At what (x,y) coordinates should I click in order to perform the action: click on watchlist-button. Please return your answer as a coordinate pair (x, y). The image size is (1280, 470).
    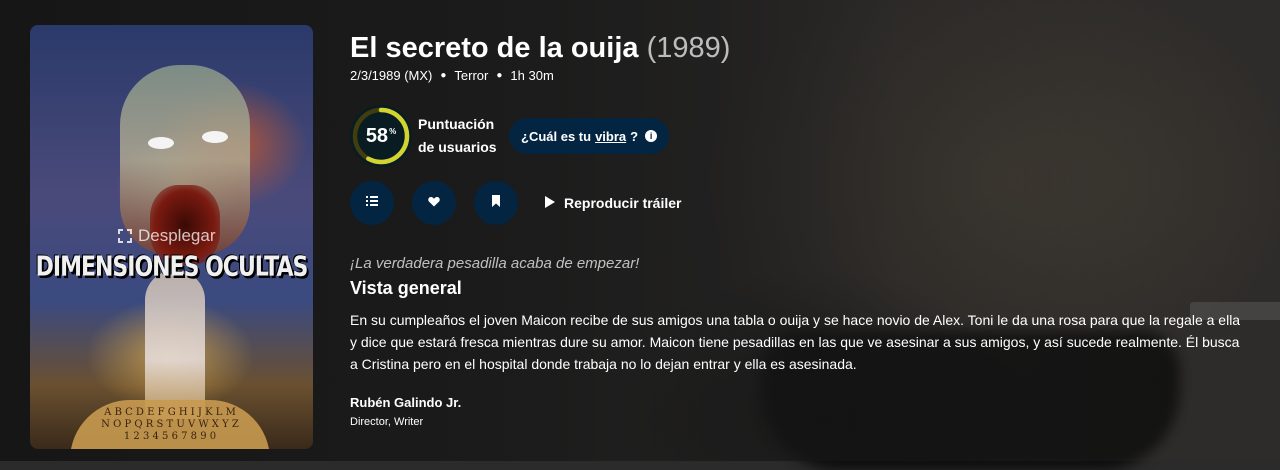
    Looking at the image, I should click on (496, 203).